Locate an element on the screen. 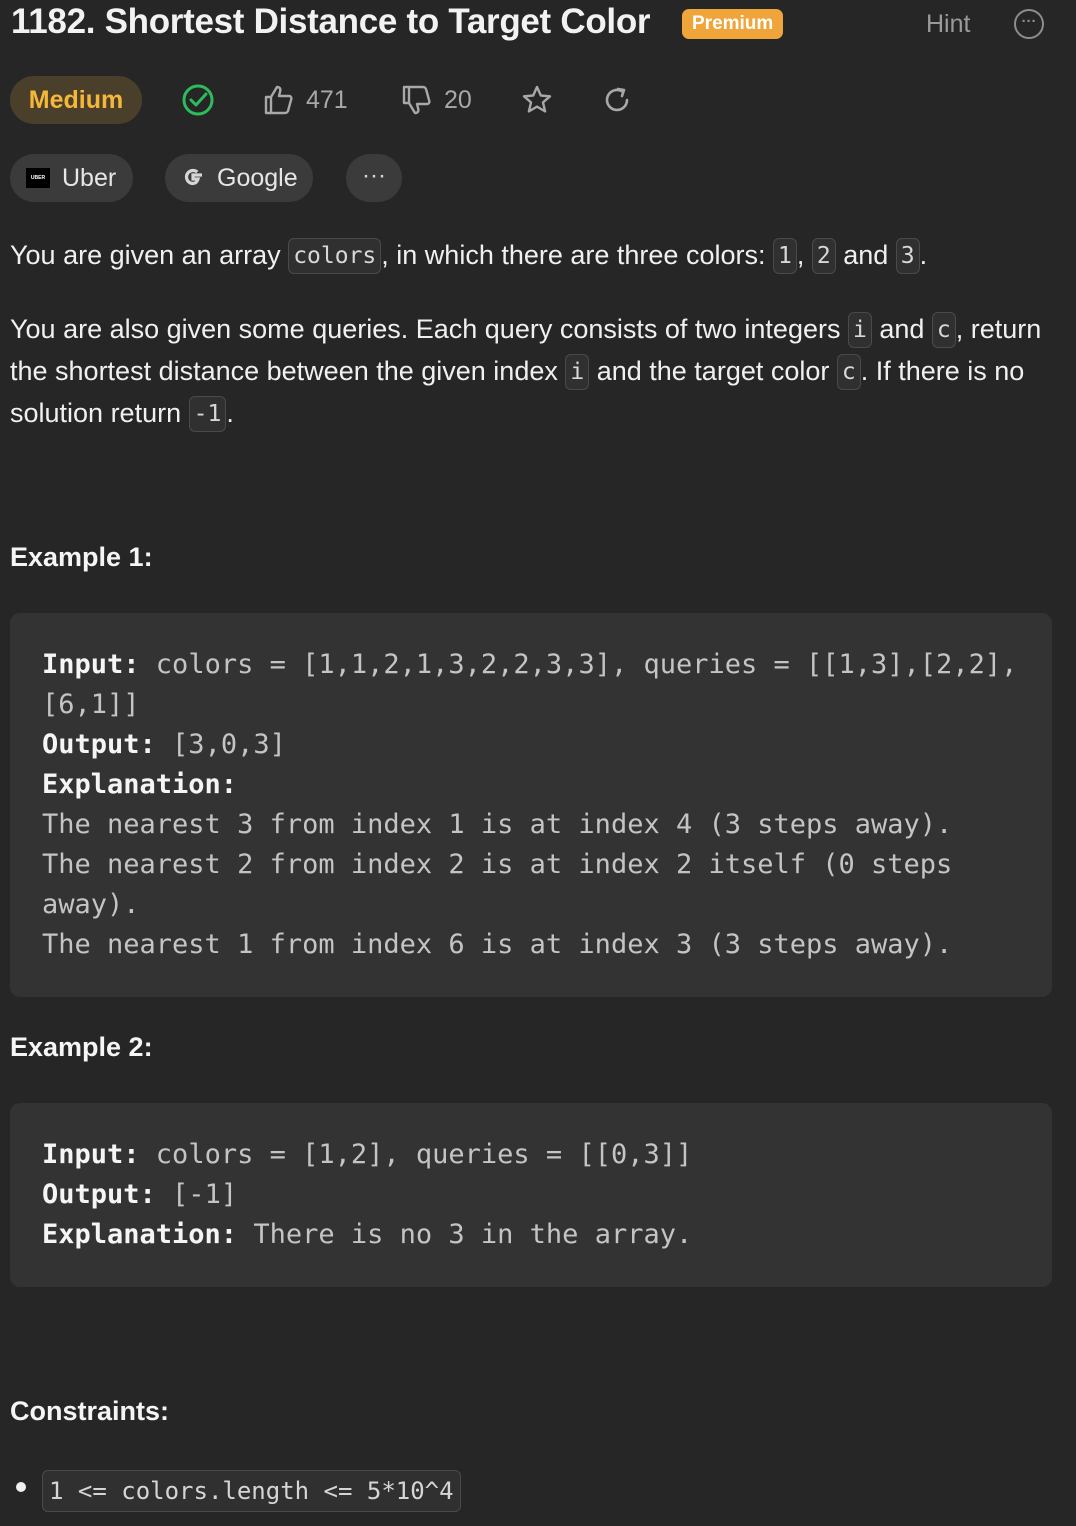 This screenshot has width=1076, height=1526. text: and the target color is located at coordinates (713, 371).